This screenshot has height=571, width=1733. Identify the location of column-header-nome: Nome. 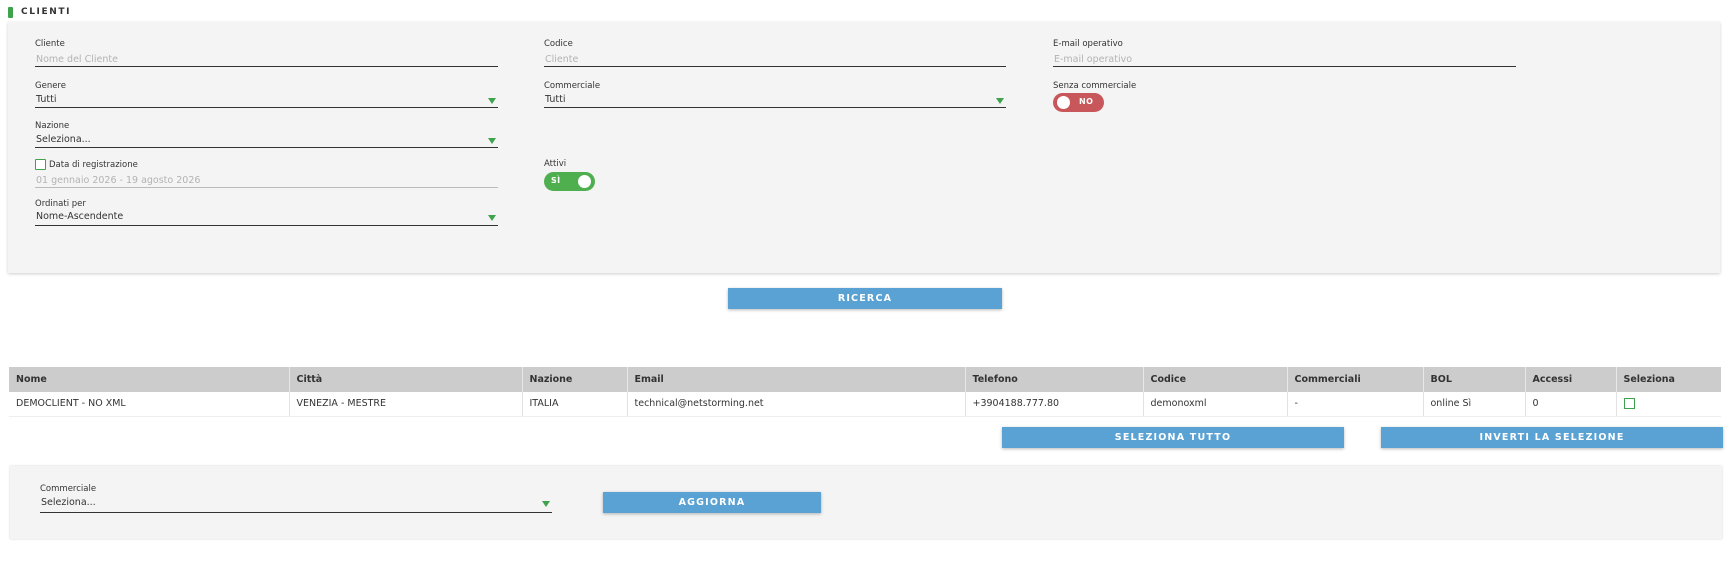
(149, 379).